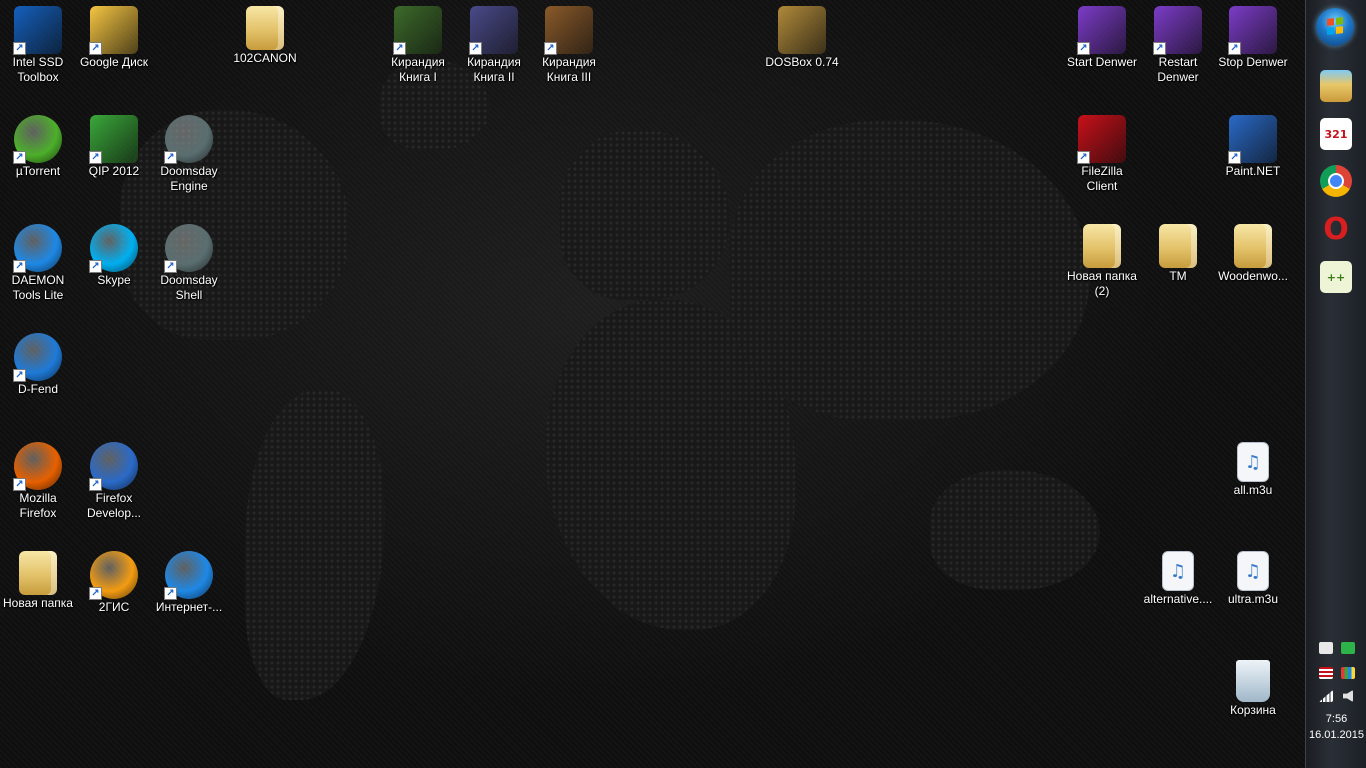  I want to click on desktop-icon-label: QIP 2012, so click(114, 171).